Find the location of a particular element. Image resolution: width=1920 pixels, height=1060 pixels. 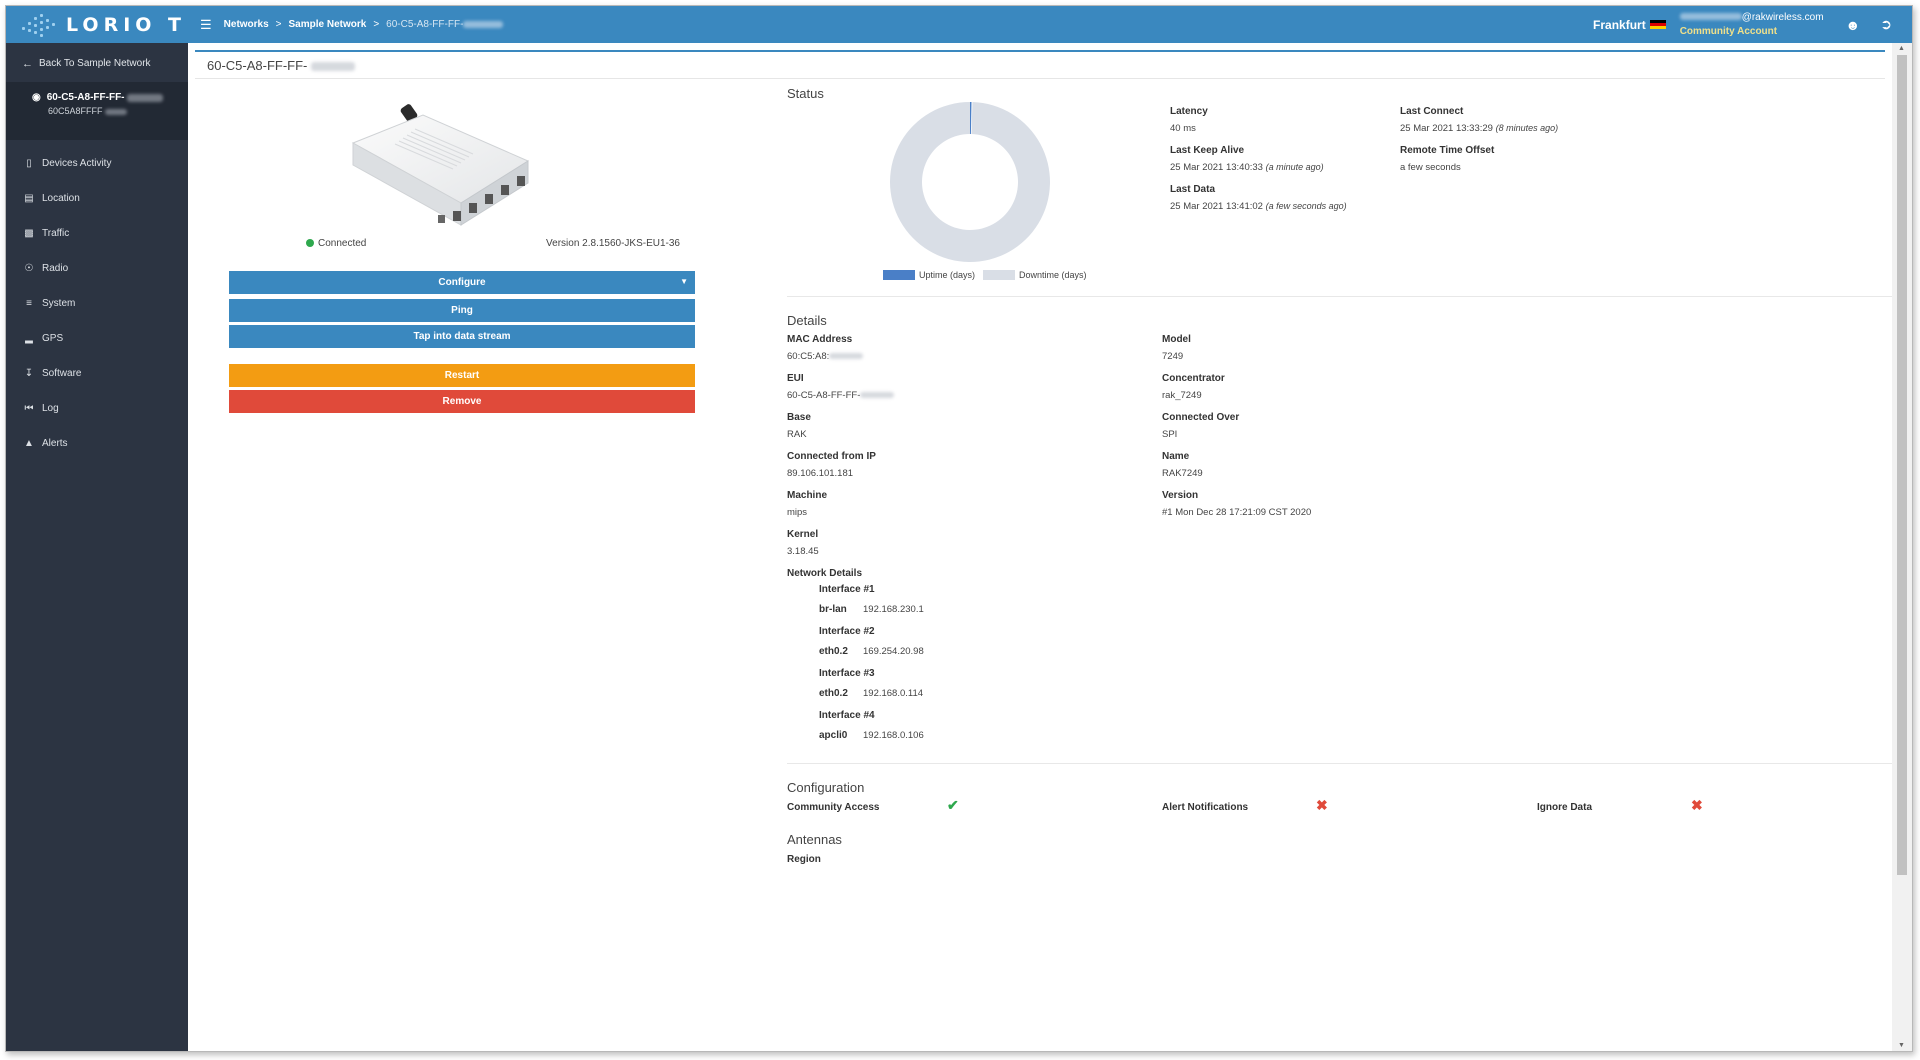

logo-text: LORIO T is located at coordinates (126, 24).